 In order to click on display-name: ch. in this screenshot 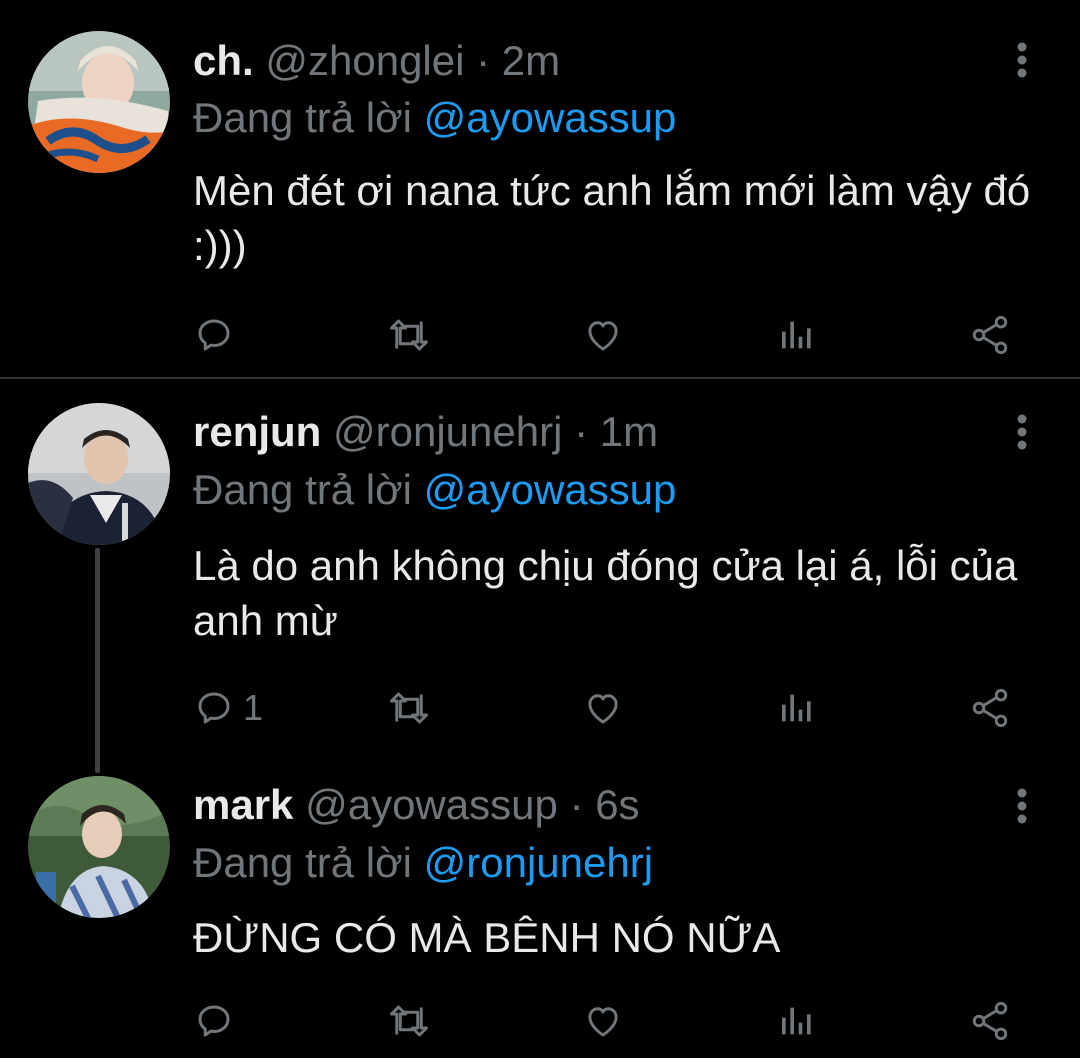, I will do `click(223, 60)`.